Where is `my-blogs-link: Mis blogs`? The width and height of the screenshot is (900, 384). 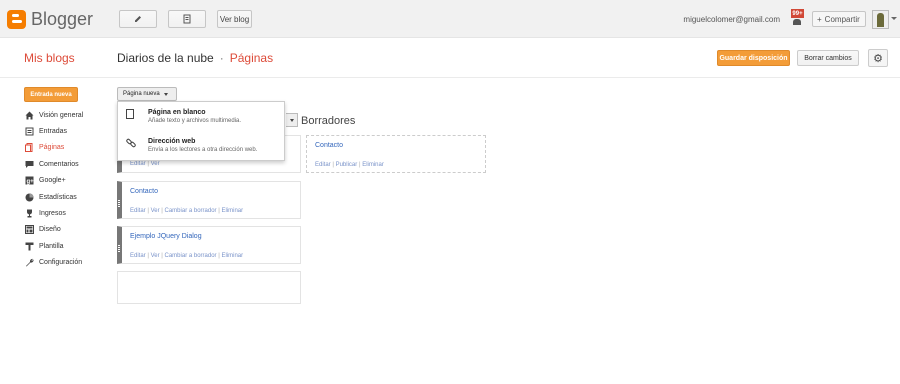
my-blogs-link: Mis blogs is located at coordinates (49, 58).